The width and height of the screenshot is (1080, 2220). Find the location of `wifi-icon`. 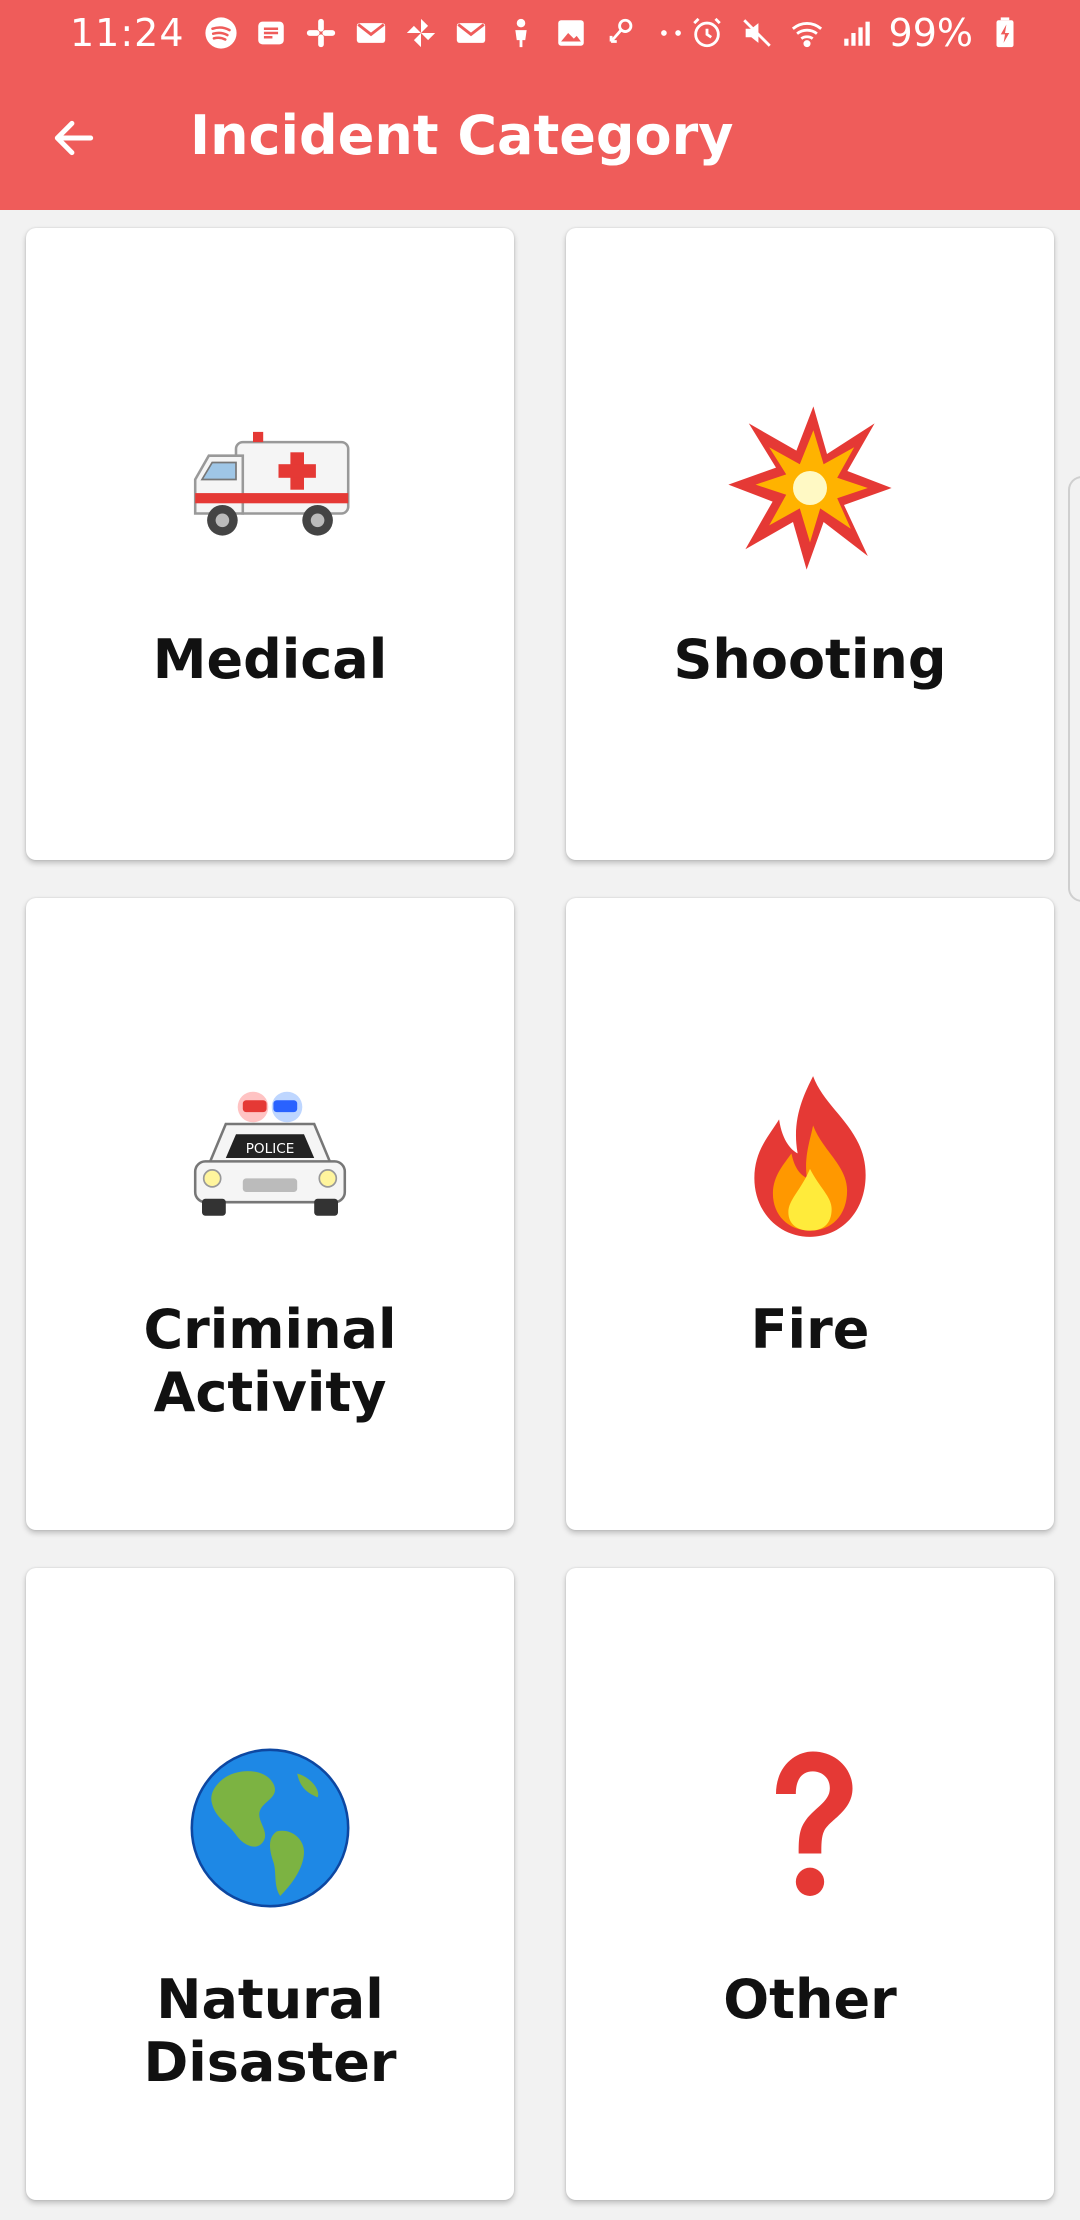

wifi-icon is located at coordinates (807, 33).